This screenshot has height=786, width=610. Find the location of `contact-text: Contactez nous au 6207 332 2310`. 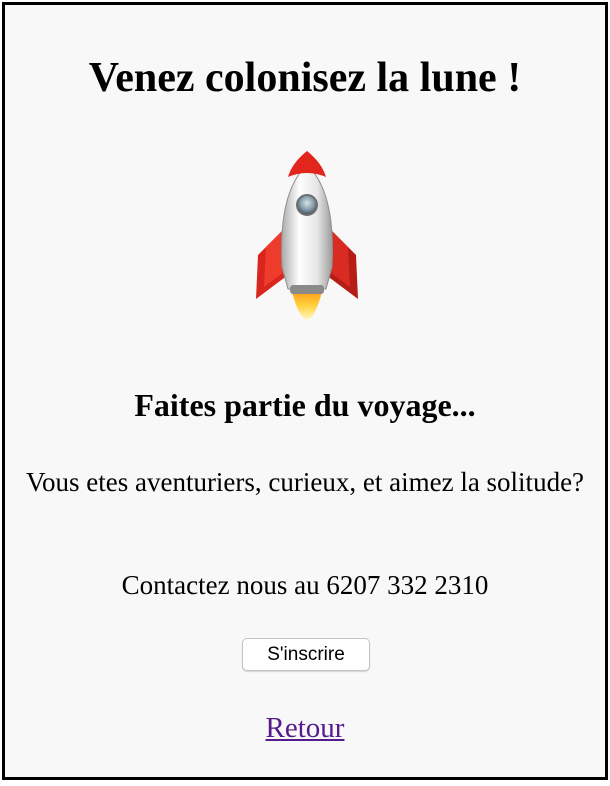

contact-text: Contactez nous au 6207 332 2310 is located at coordinates (305, 585).